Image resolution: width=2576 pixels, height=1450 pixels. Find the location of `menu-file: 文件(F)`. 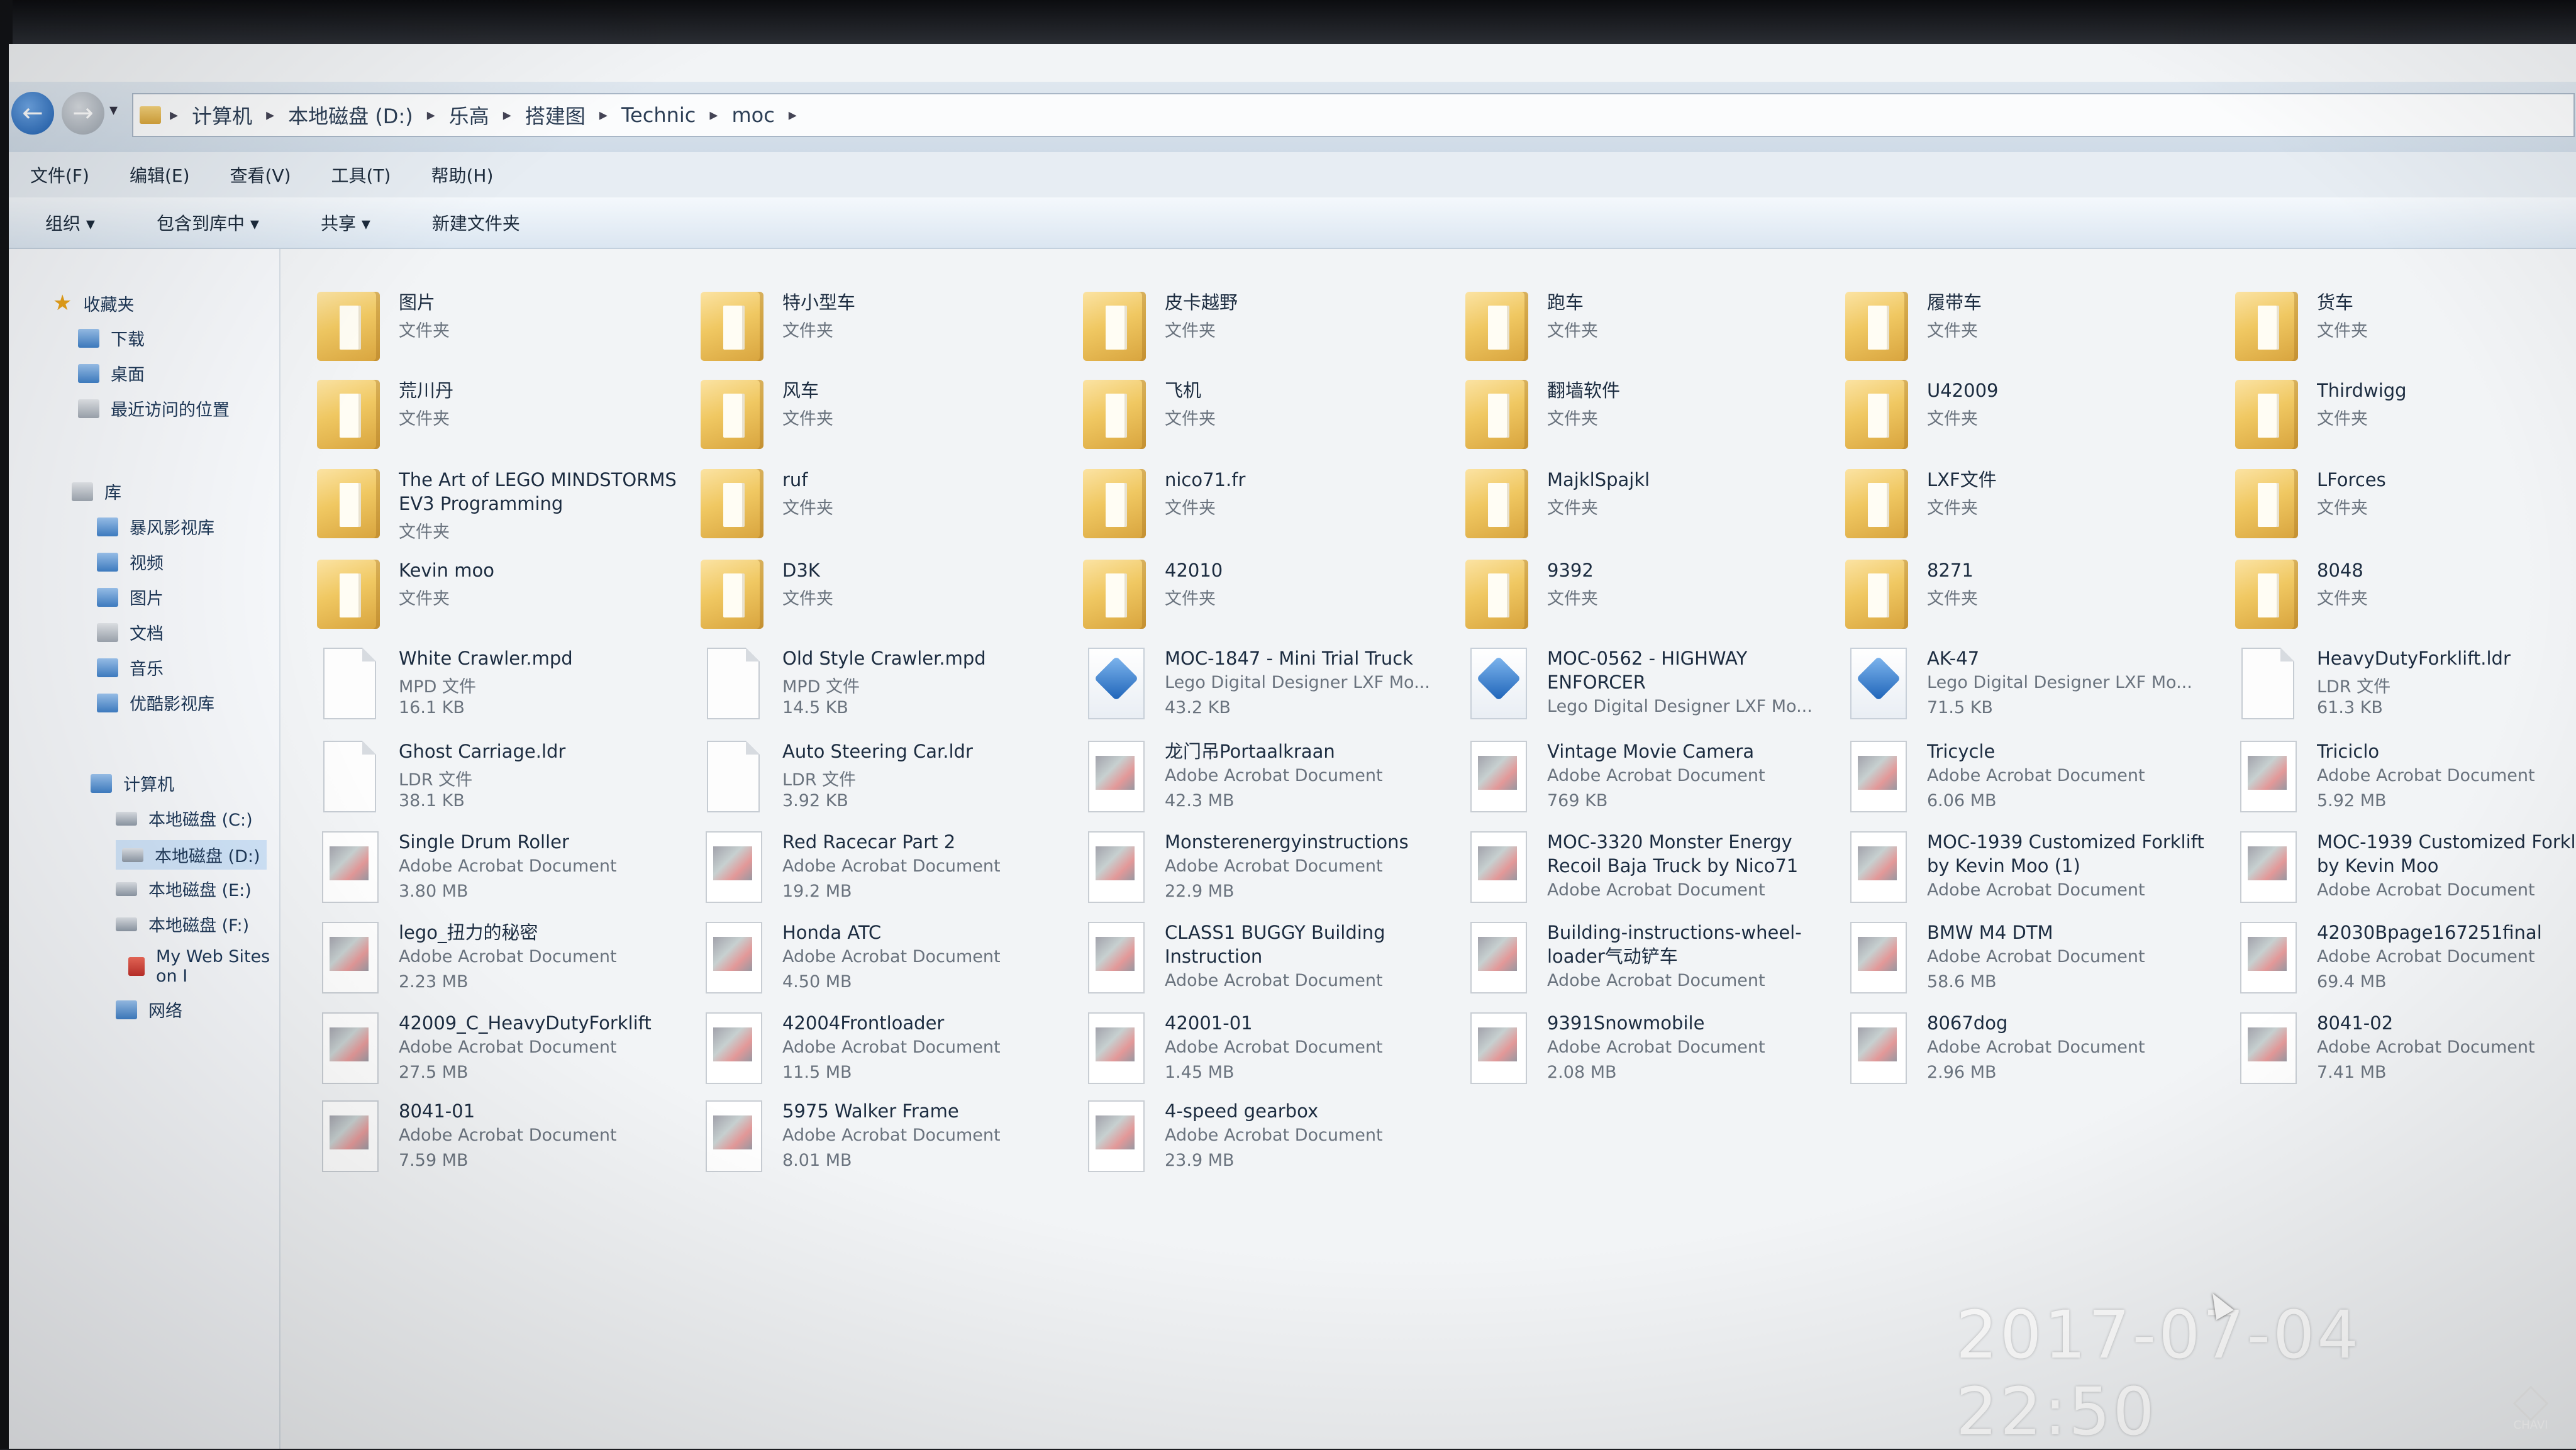

menu-file: 文件(F) is located at coordinates (59, 174).